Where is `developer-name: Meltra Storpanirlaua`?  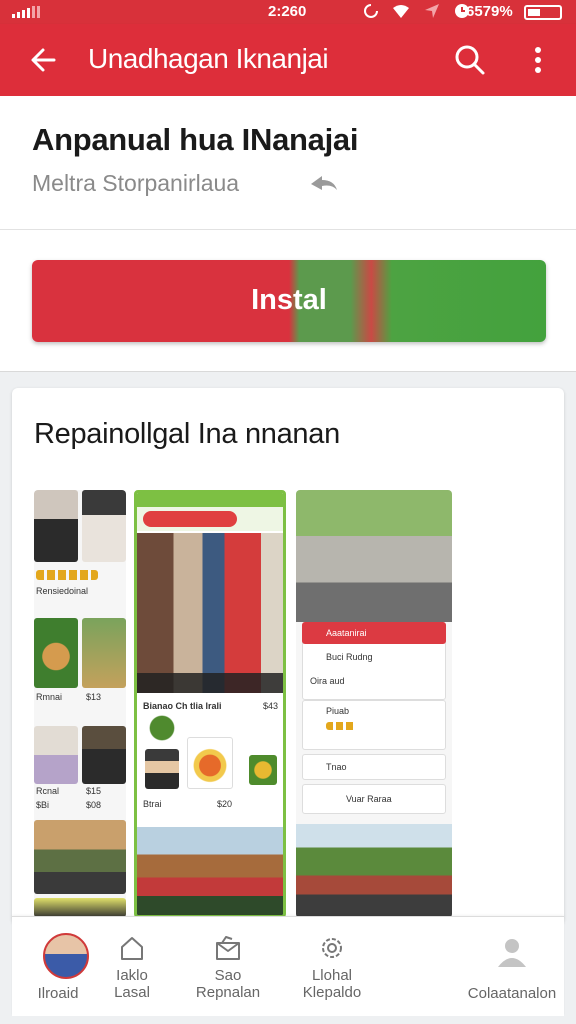 developer-name: Meltra Storpanirlaua is located at coordinates (135, 183).